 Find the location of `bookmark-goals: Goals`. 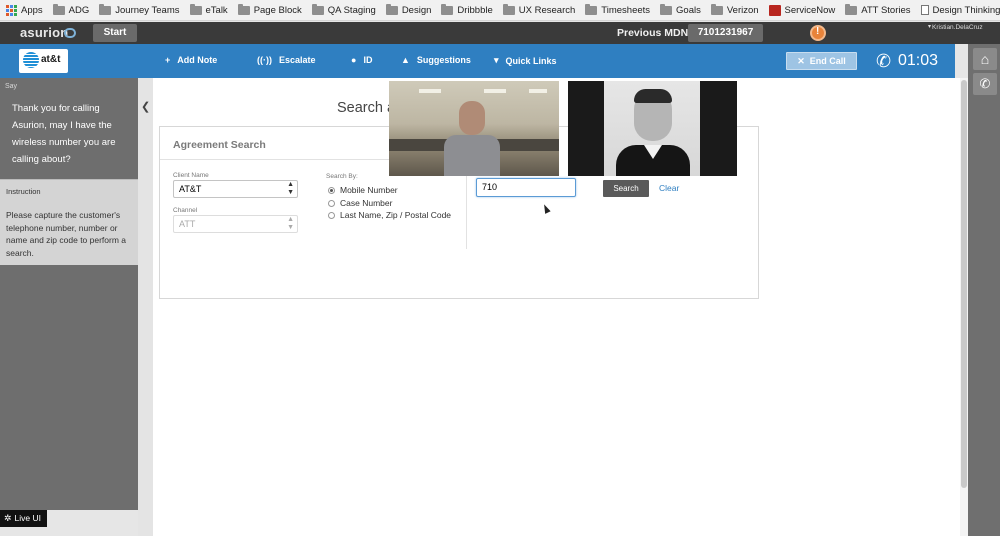

bookmark-goals: Goals is located at coordinates (680, 9).